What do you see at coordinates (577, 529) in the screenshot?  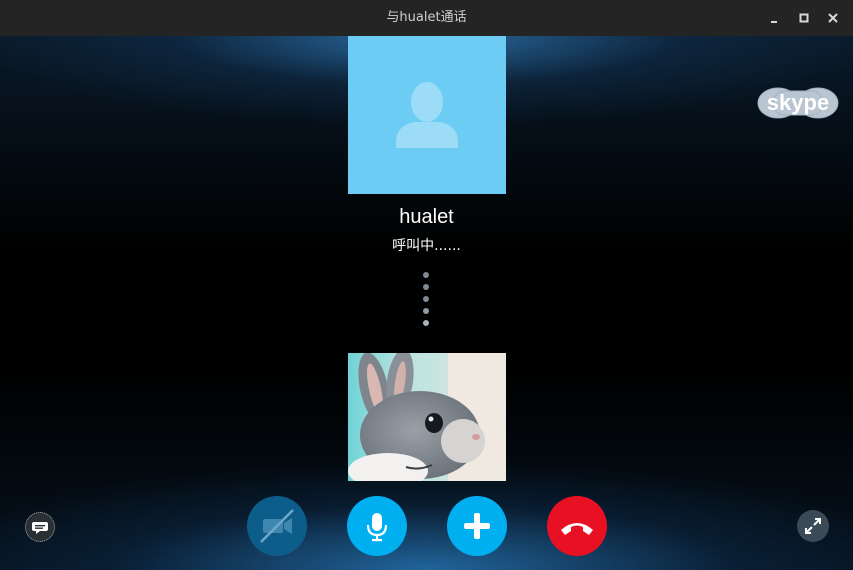 I see `hang-up-icon` at bounding box center [577, 529].